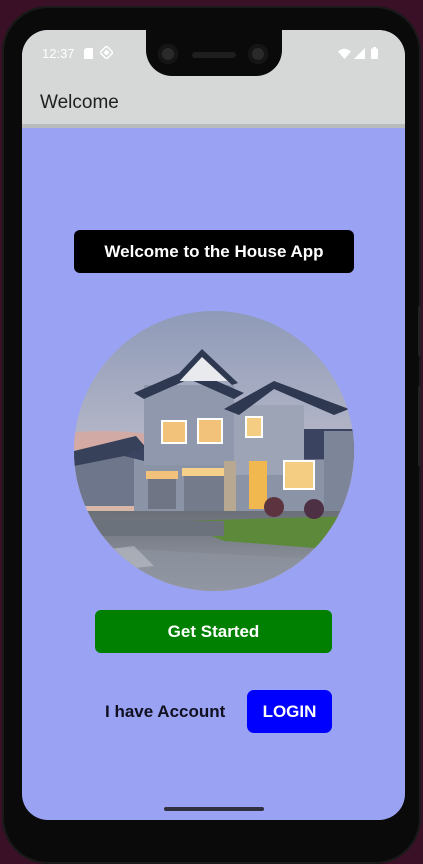 This screenshot has width=423, height=864. Describe the element at coordinates (165, 711) in the screenshot. I see `have-account-label: I have Account` at that location.